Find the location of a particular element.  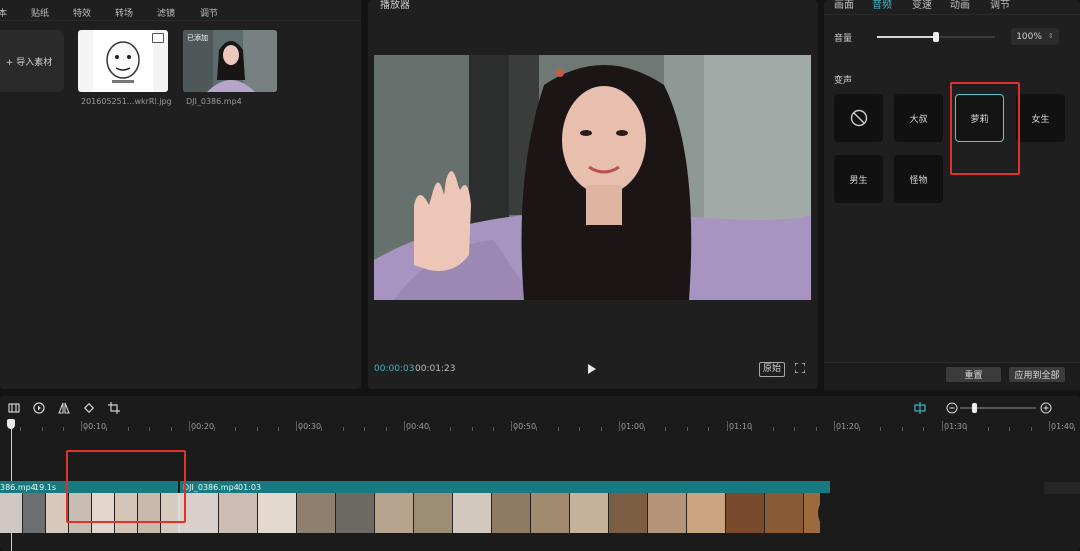

crop-icon is located at coordinates (114, 408).